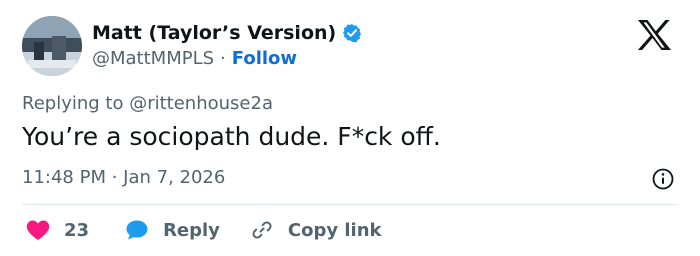 The height and width of the screenshot is (256, 700). What do you see at coordinates (201, 103) in the screenshot?
I see `reply-context-mention: @rittenhouse2a` at bounding box center [201, 103].